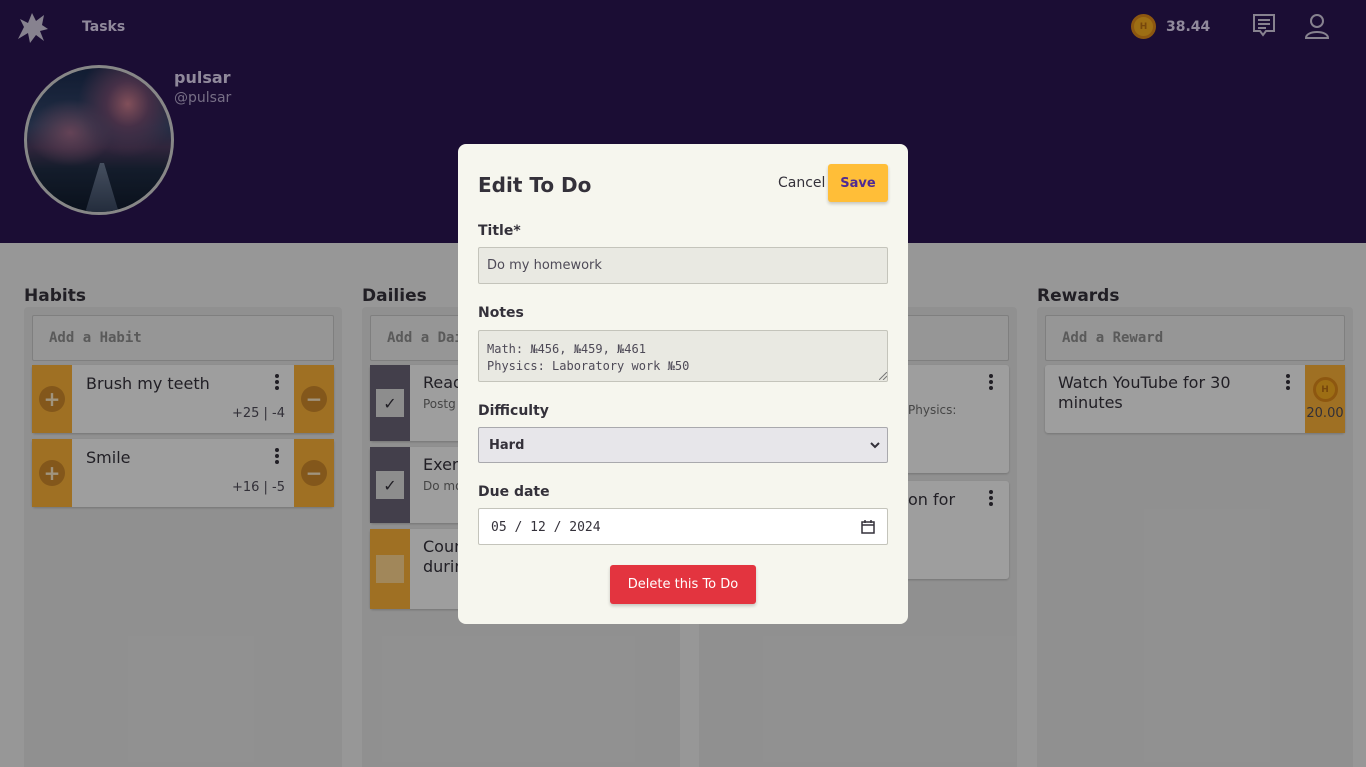  Describe the element at coordinates (875, 445) in the screenshot. I see `chevron-down-icon` at that location.